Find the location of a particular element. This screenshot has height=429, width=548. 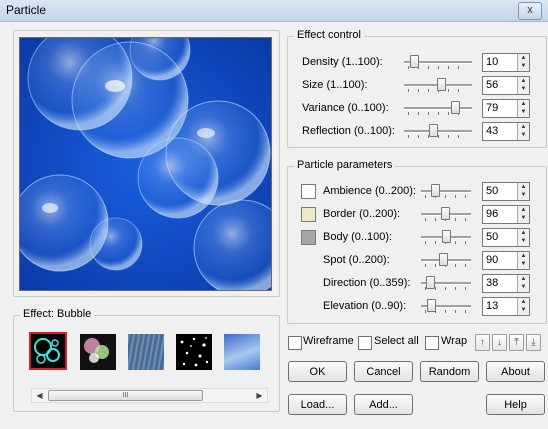

window-title: Particle is located at coordinates (26, 10).